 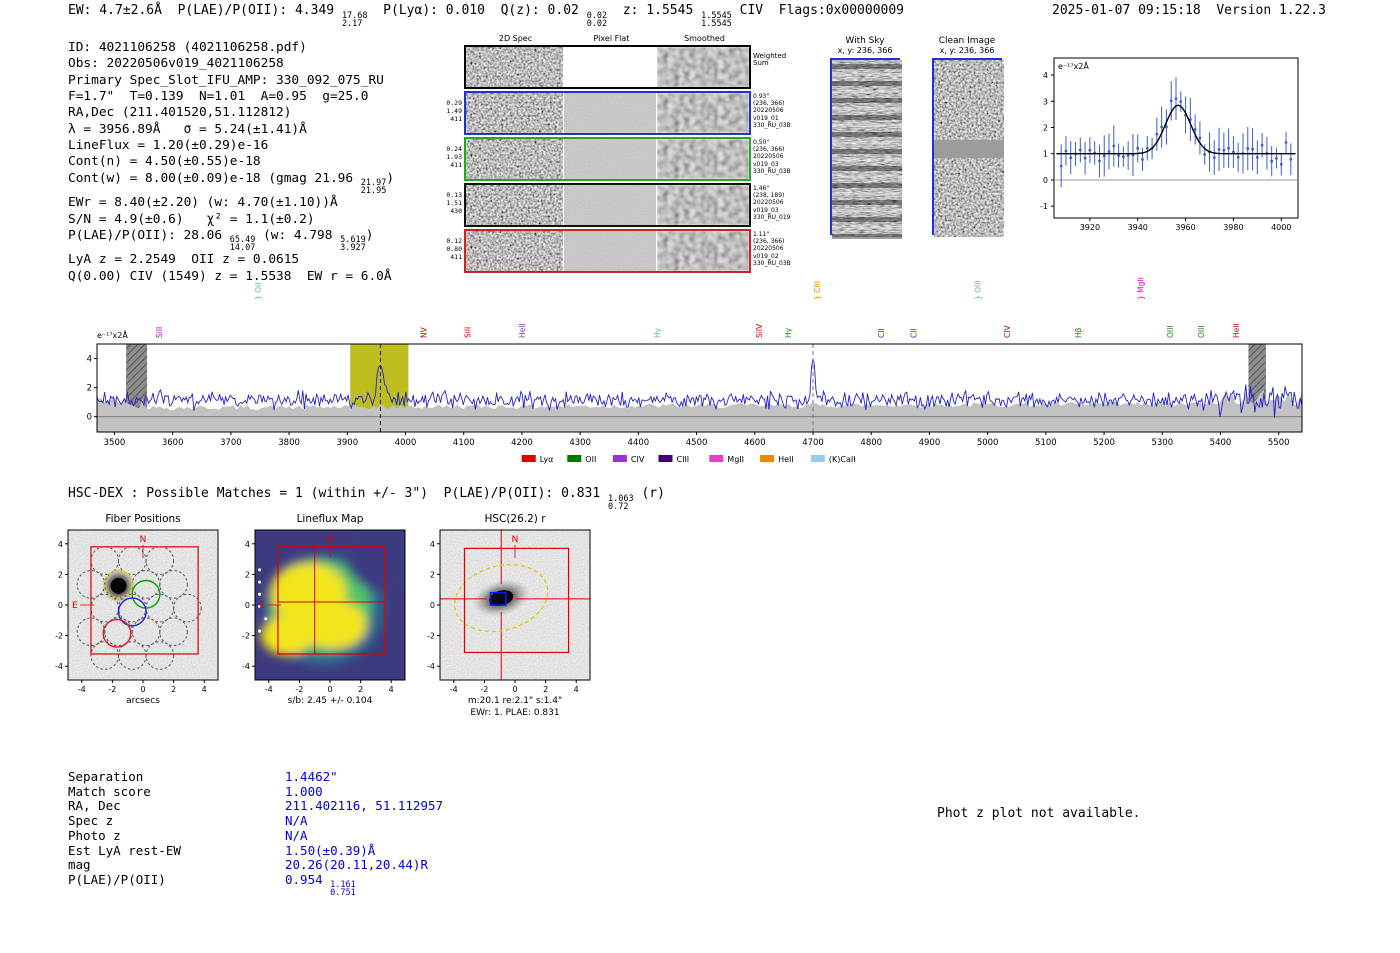 I want to click on clean-image-coords: x, y: 236, 366, so click(x=967, y=50).